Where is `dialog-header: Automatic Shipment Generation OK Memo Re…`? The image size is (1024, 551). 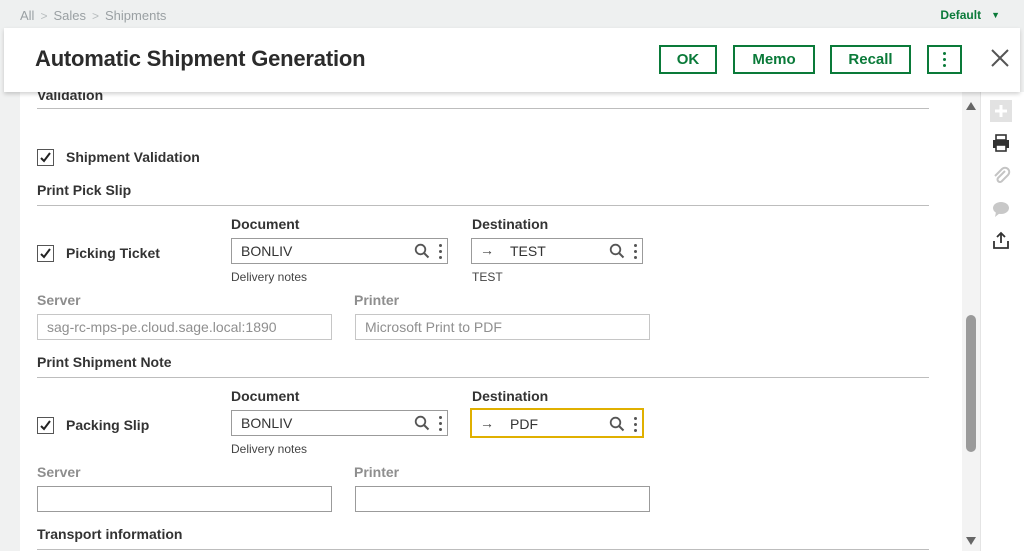 dialog-header: Automatic Shipment Generation OK Memo Re… is located at coordinates (512, 60).